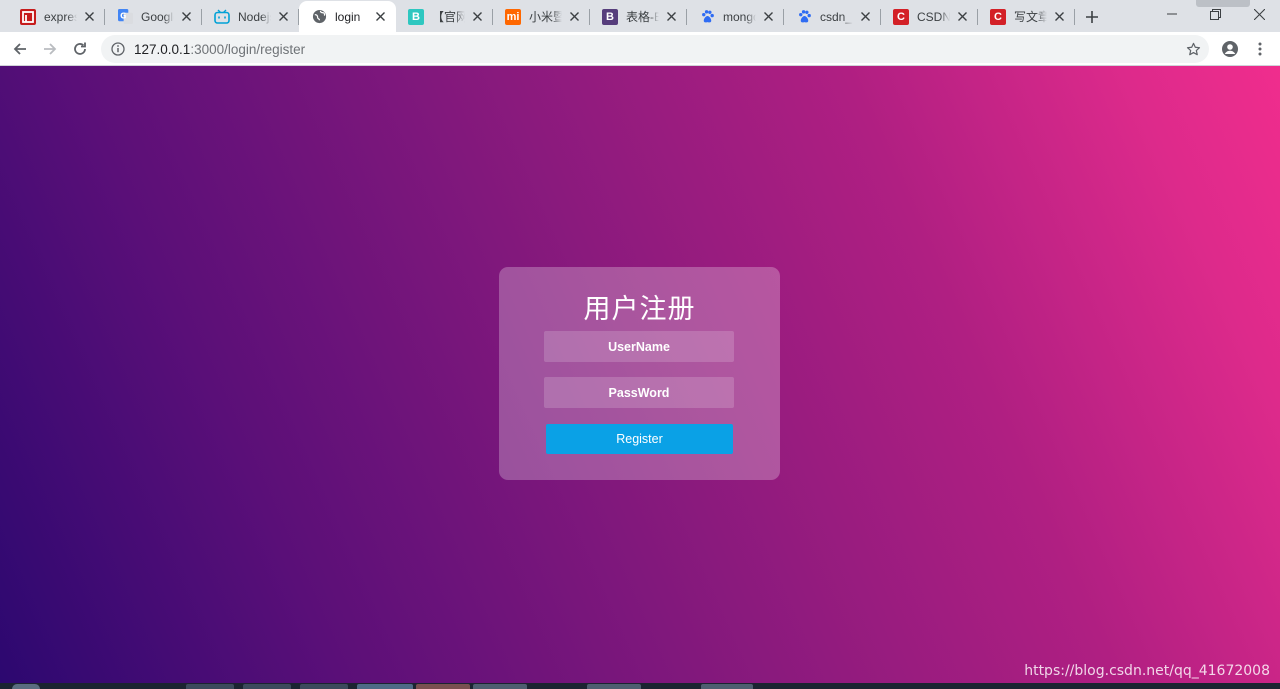 Image resolution: width=1280 pixels, height=689 pixels. What do you see at coordinates (1030, 17) in the screenshot?
I see `tab-title: 写文章` at bounding box center [1030, 17].